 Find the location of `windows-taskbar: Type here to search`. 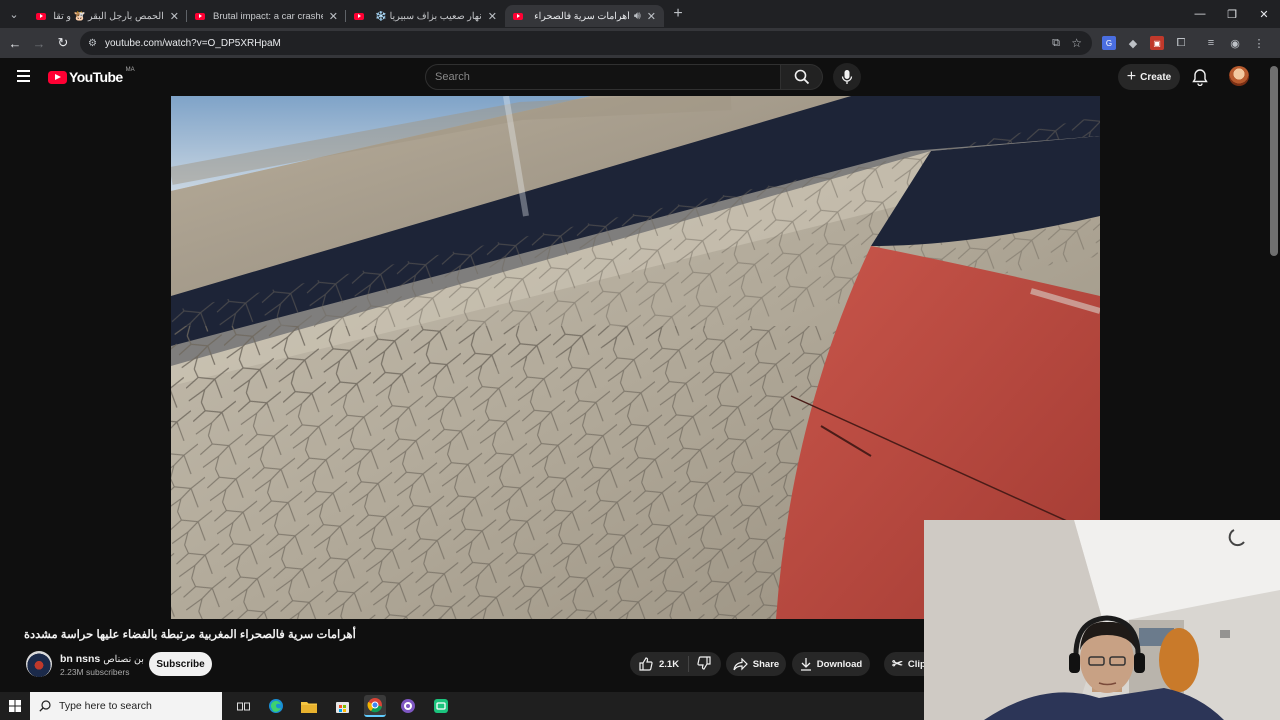

windows-taskbar: Type here to search is located at coordinates (462, 706).